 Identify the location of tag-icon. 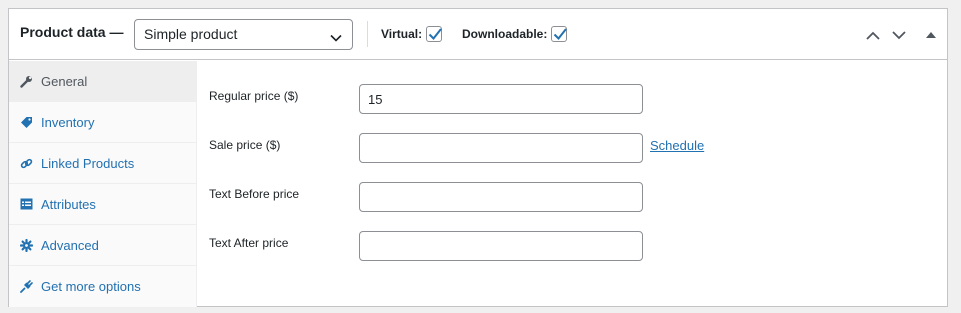
(26, 122).